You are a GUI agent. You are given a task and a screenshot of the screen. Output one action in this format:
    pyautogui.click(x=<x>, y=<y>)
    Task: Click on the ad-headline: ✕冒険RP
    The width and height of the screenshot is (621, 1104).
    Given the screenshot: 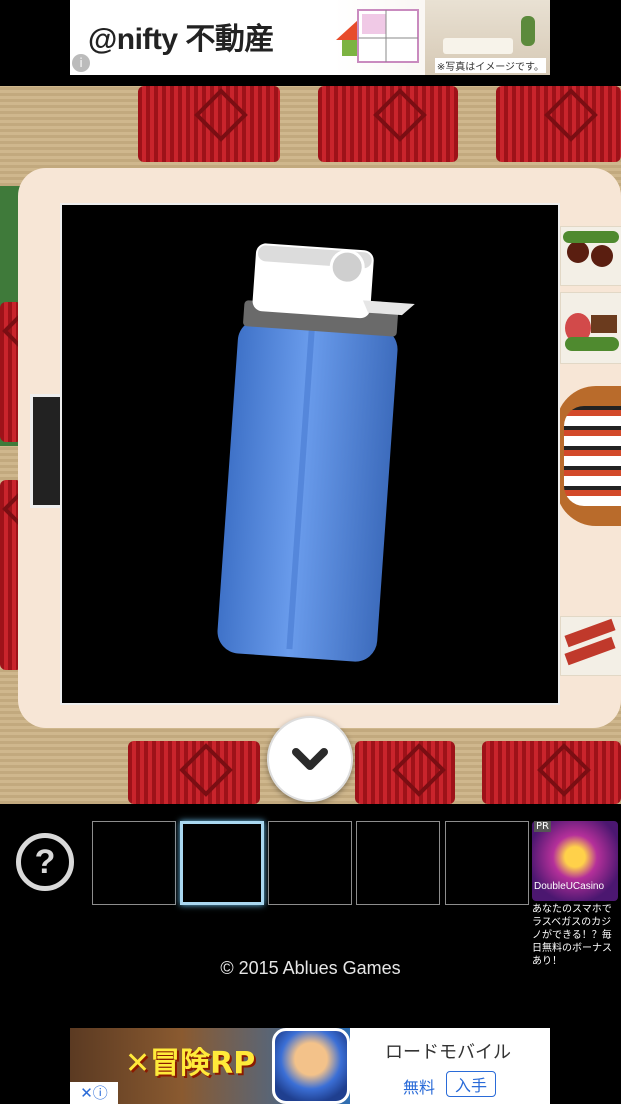 What is the action you would take?
    pyautogui.click(x=190, y=1063)
    